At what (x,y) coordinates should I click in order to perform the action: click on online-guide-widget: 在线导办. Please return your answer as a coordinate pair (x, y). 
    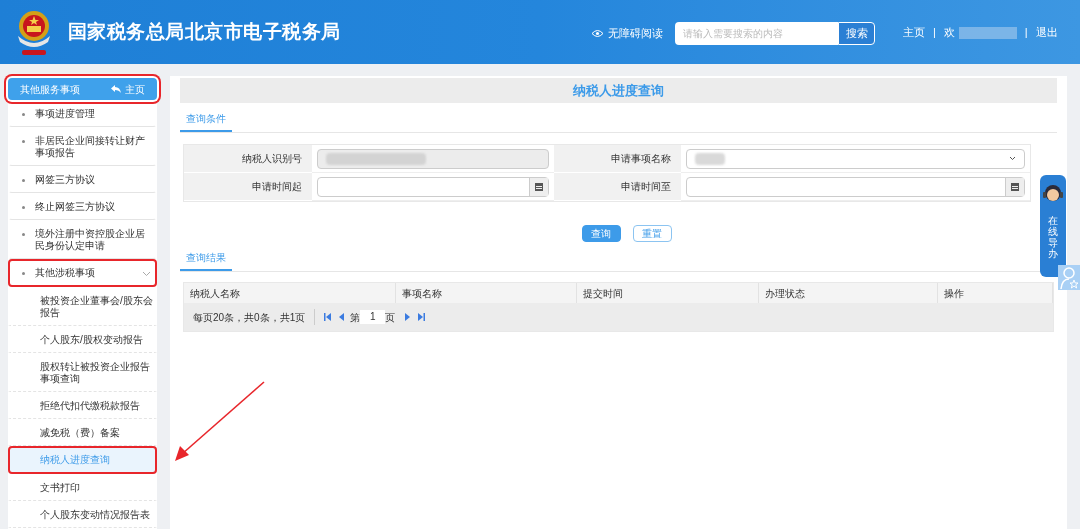
    Looking at the image, I should click on (1053, 226).